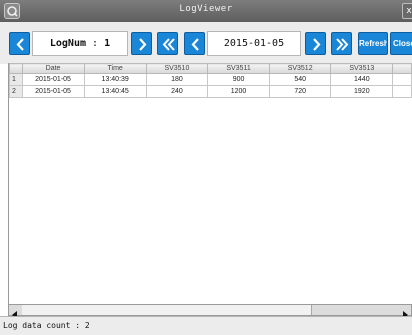 The image size is (412, 335). I want to click on double-chevron-left-icon, so click(168, 44).